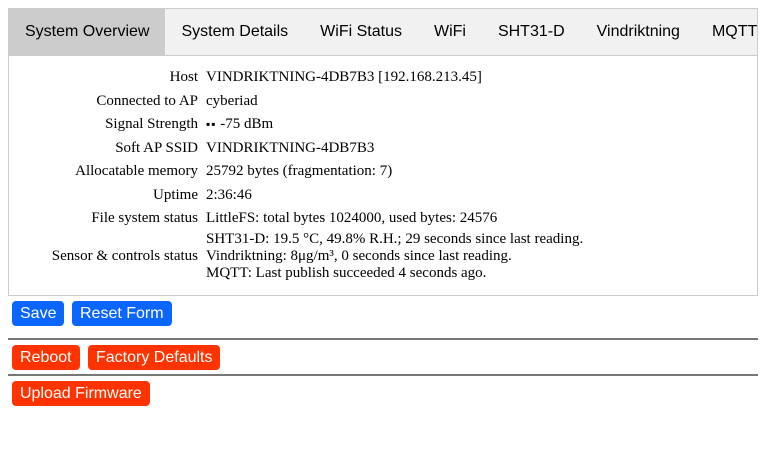  Describe the element at coordinates (308, 102) in the screenshot. I see `ap-row: Connected to AP cyberiad` at that location.